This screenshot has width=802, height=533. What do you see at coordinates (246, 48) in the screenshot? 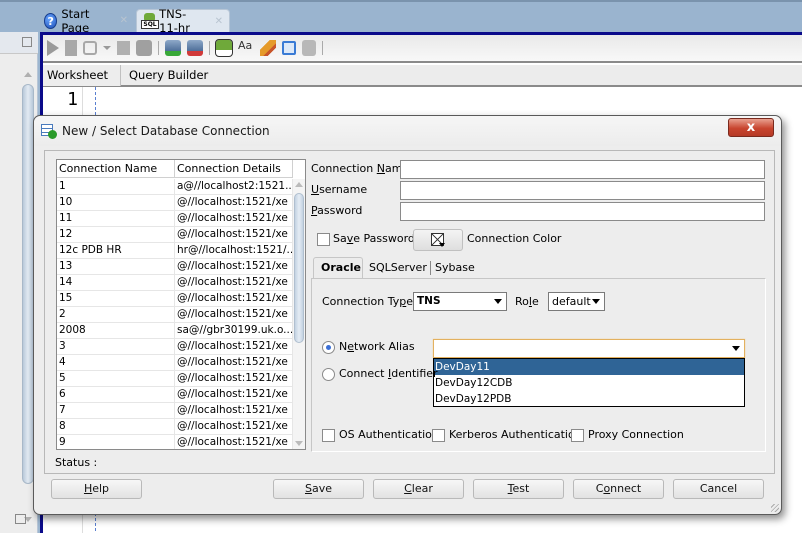
I see `to-upper-lower-icon: Aa` at bounding box center [246, 48].